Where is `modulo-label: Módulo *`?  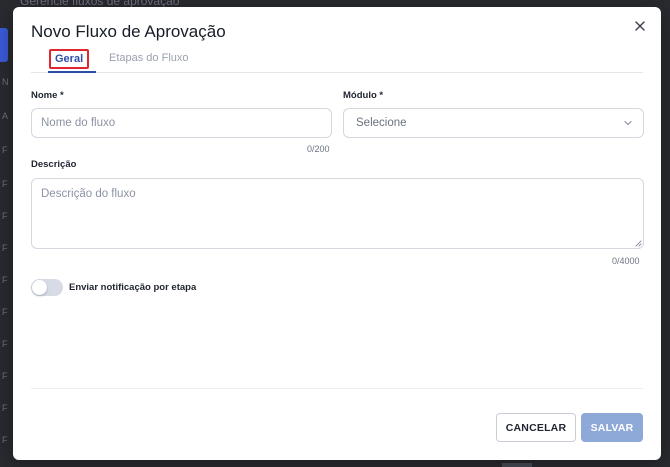
modulo-label: Módulo * is located at coordinates (363, 95).